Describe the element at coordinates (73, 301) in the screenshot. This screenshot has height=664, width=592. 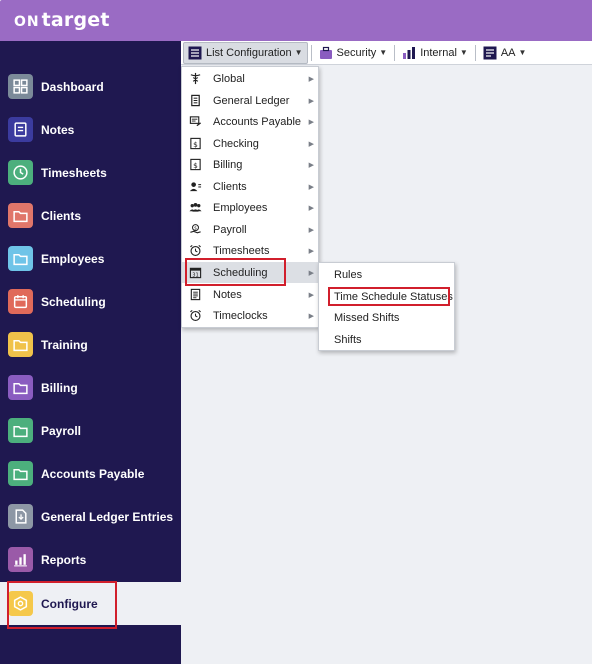
I see `sidebar-item-label: Scheduling` at that location.